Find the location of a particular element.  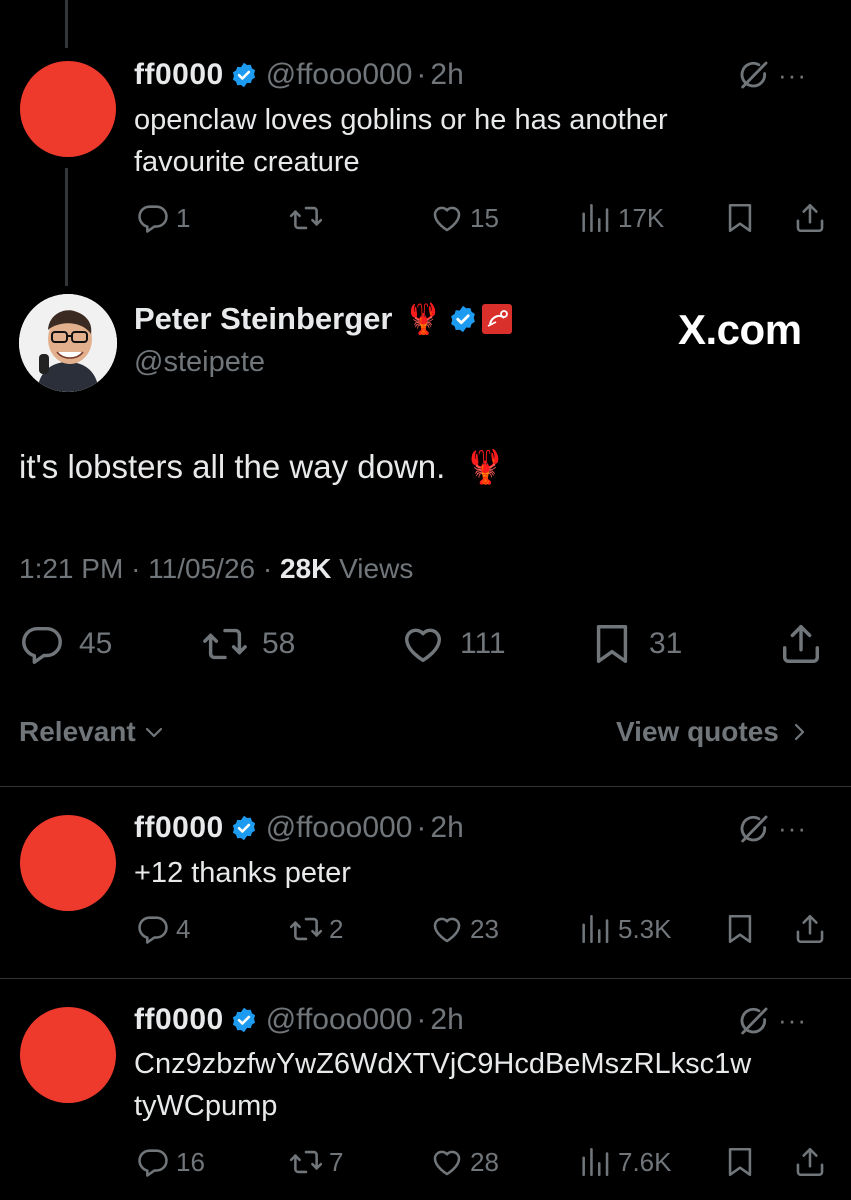

affiliate-badge-icon is located at coordinates (496, 319).